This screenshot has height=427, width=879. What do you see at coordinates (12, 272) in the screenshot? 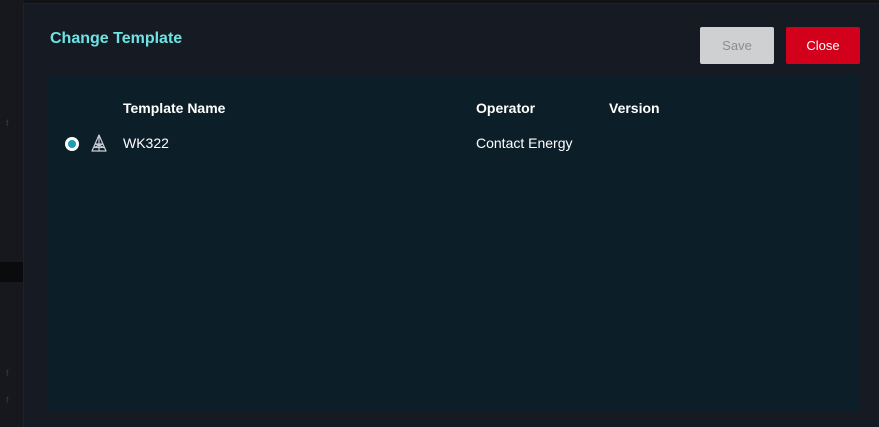
I see `background-bar` at bounding box center [12, 272].